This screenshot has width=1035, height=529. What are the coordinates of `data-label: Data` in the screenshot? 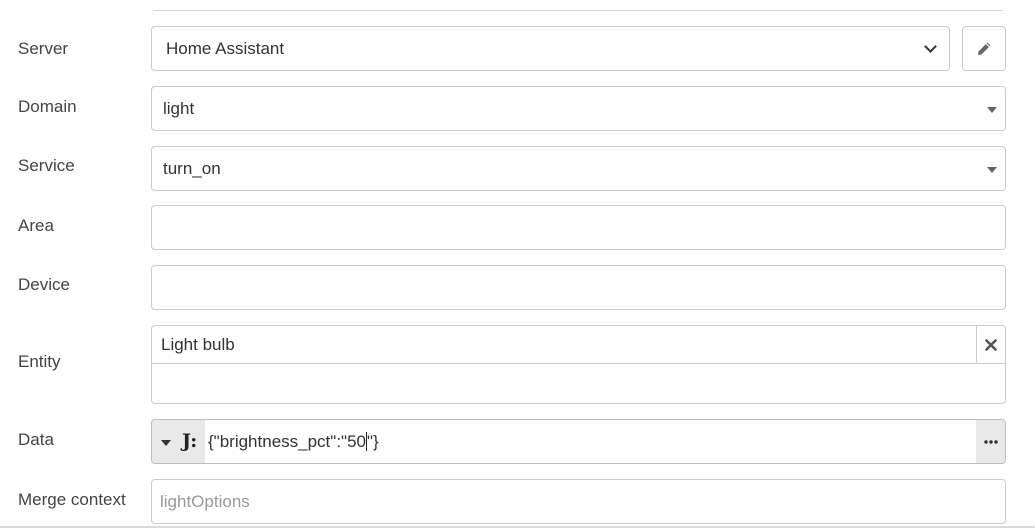 It's located at (36, 439).